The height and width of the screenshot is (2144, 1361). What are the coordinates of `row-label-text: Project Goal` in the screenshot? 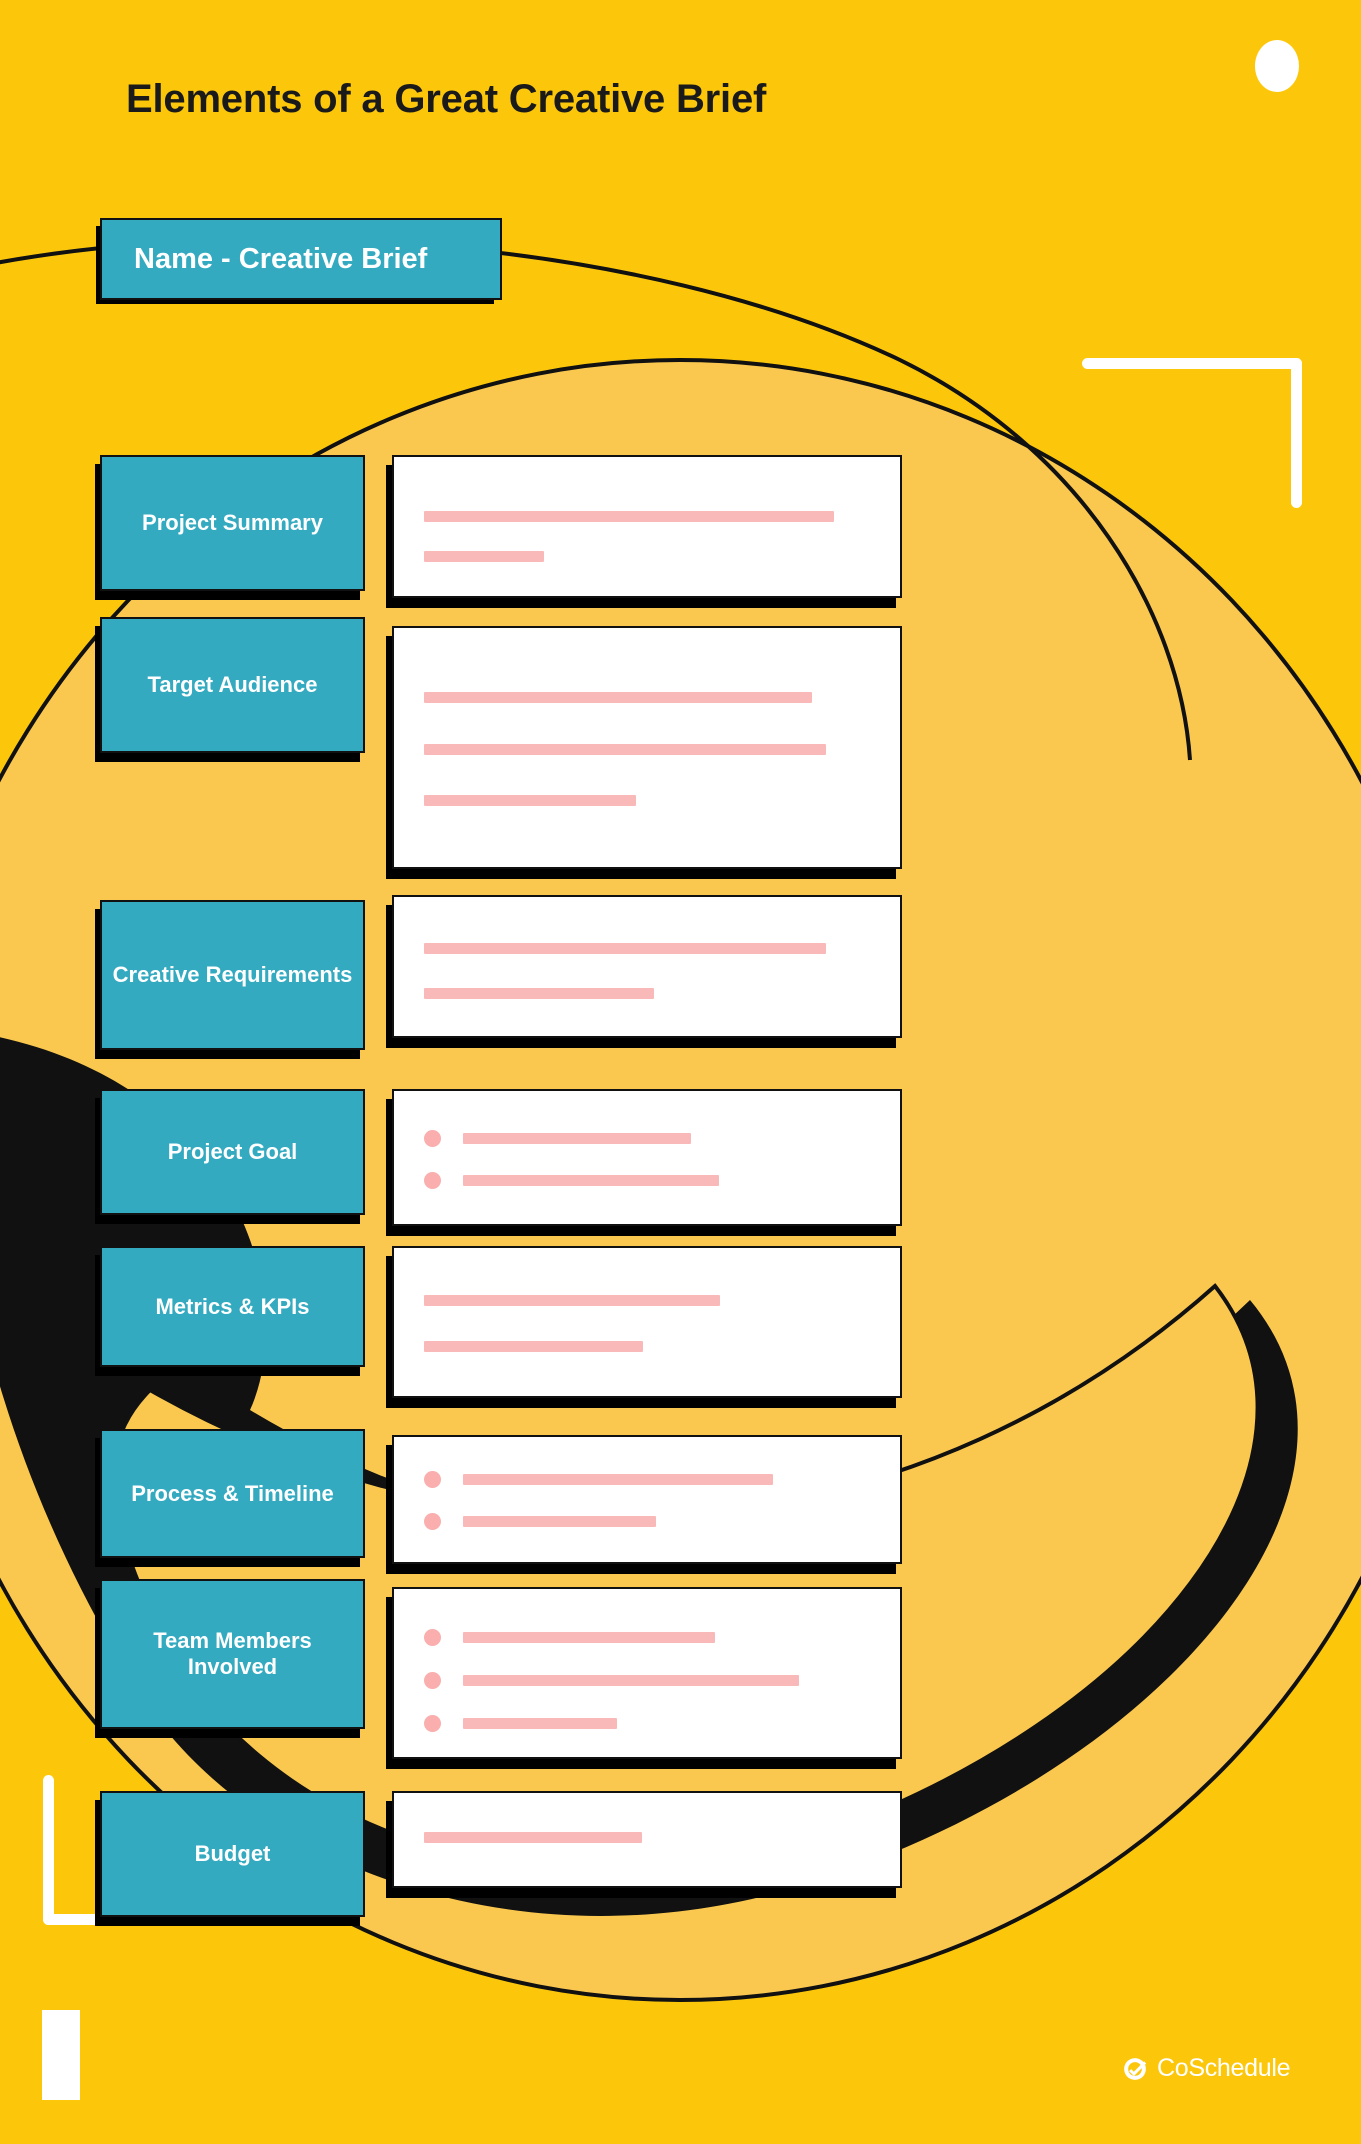 It's located at (232, 1152).